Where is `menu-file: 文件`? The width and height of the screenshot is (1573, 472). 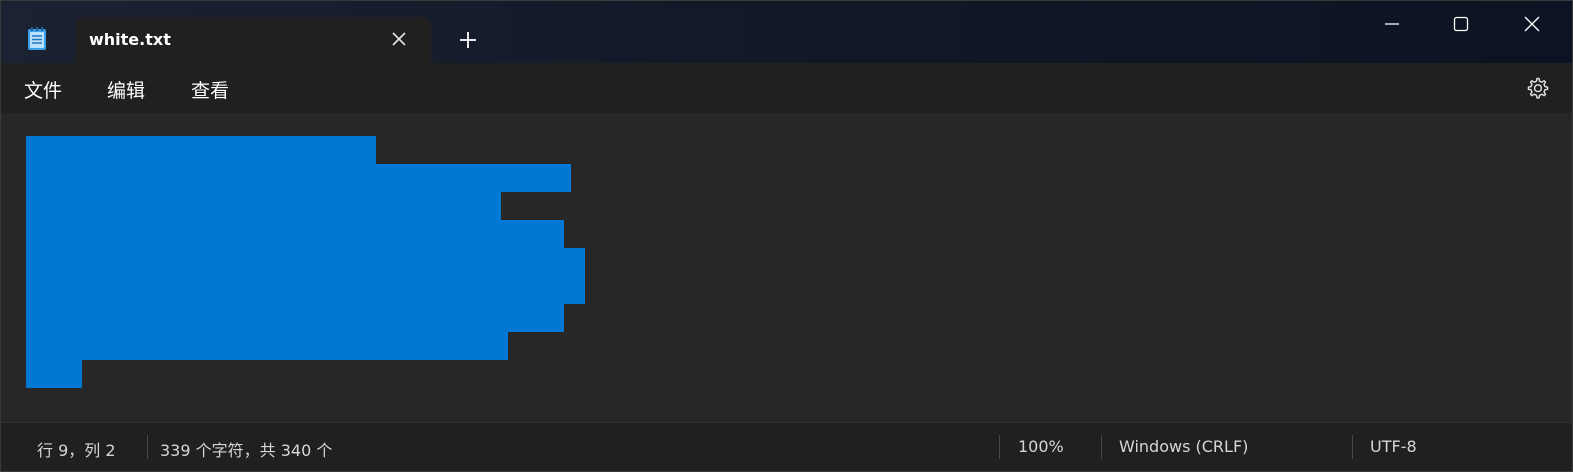 menu-file: 文件 is located at coordinates (43, 89).